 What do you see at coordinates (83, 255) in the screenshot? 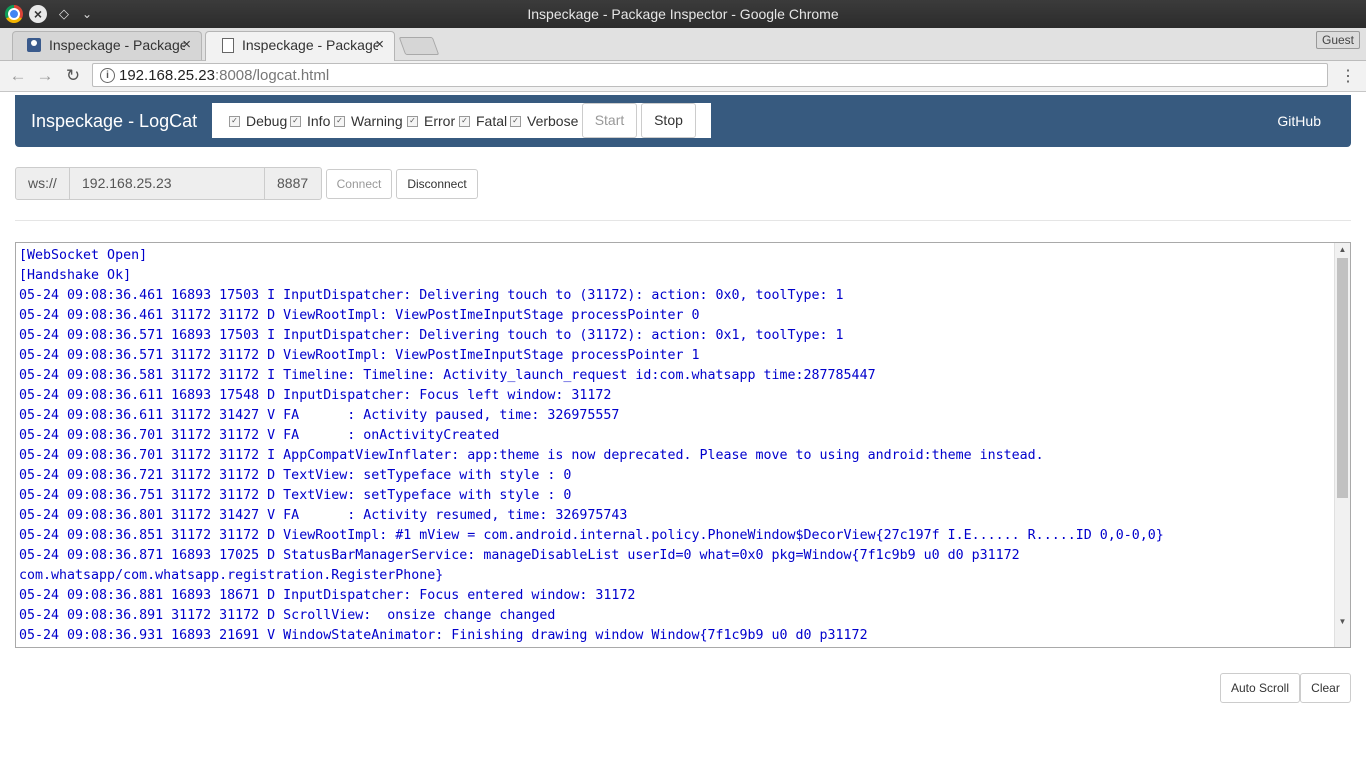
I see `log-line: [WebSocket Open]` at bounding box center [83, 255].